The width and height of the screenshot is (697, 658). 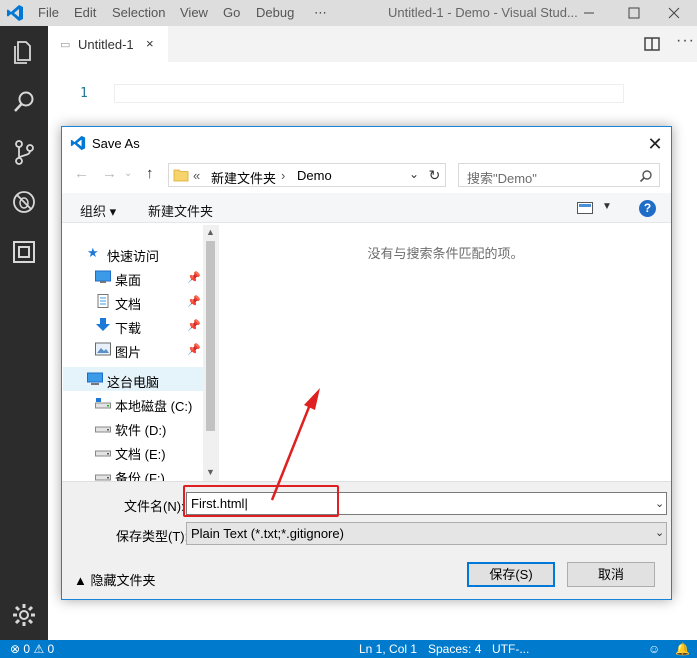 I want to click on nav-label: 文档 (E:), so click(x=140, y=454).